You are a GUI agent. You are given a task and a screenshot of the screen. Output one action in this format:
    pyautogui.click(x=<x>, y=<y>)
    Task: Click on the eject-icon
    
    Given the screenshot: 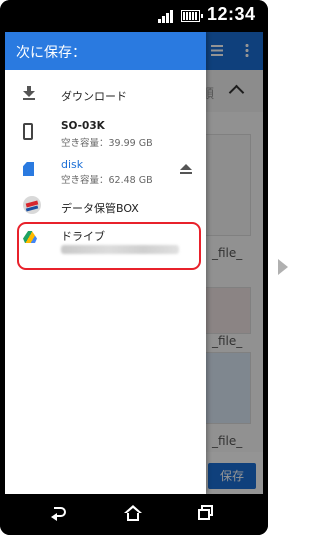 What is the action you would take?
    pyautogui.click(x=186, y=169)
    